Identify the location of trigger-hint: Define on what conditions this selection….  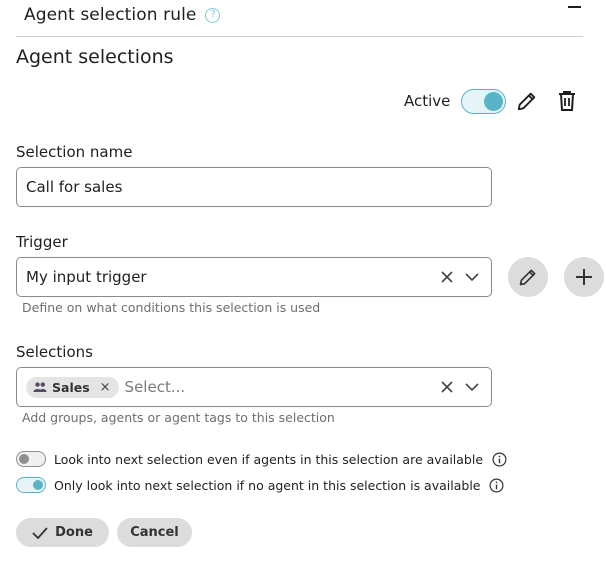
(171, 307).